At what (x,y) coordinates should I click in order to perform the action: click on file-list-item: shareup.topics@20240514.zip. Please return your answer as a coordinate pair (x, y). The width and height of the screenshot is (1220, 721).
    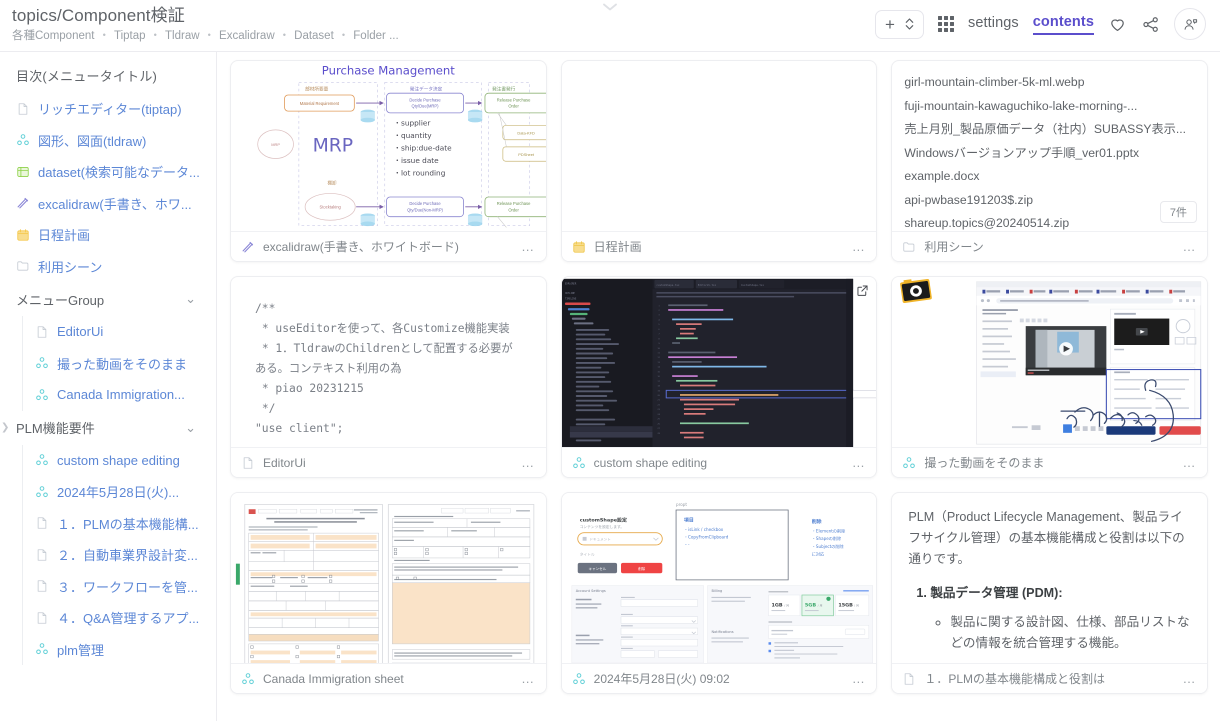
    Looking at the image, I should click on (1049, 221).